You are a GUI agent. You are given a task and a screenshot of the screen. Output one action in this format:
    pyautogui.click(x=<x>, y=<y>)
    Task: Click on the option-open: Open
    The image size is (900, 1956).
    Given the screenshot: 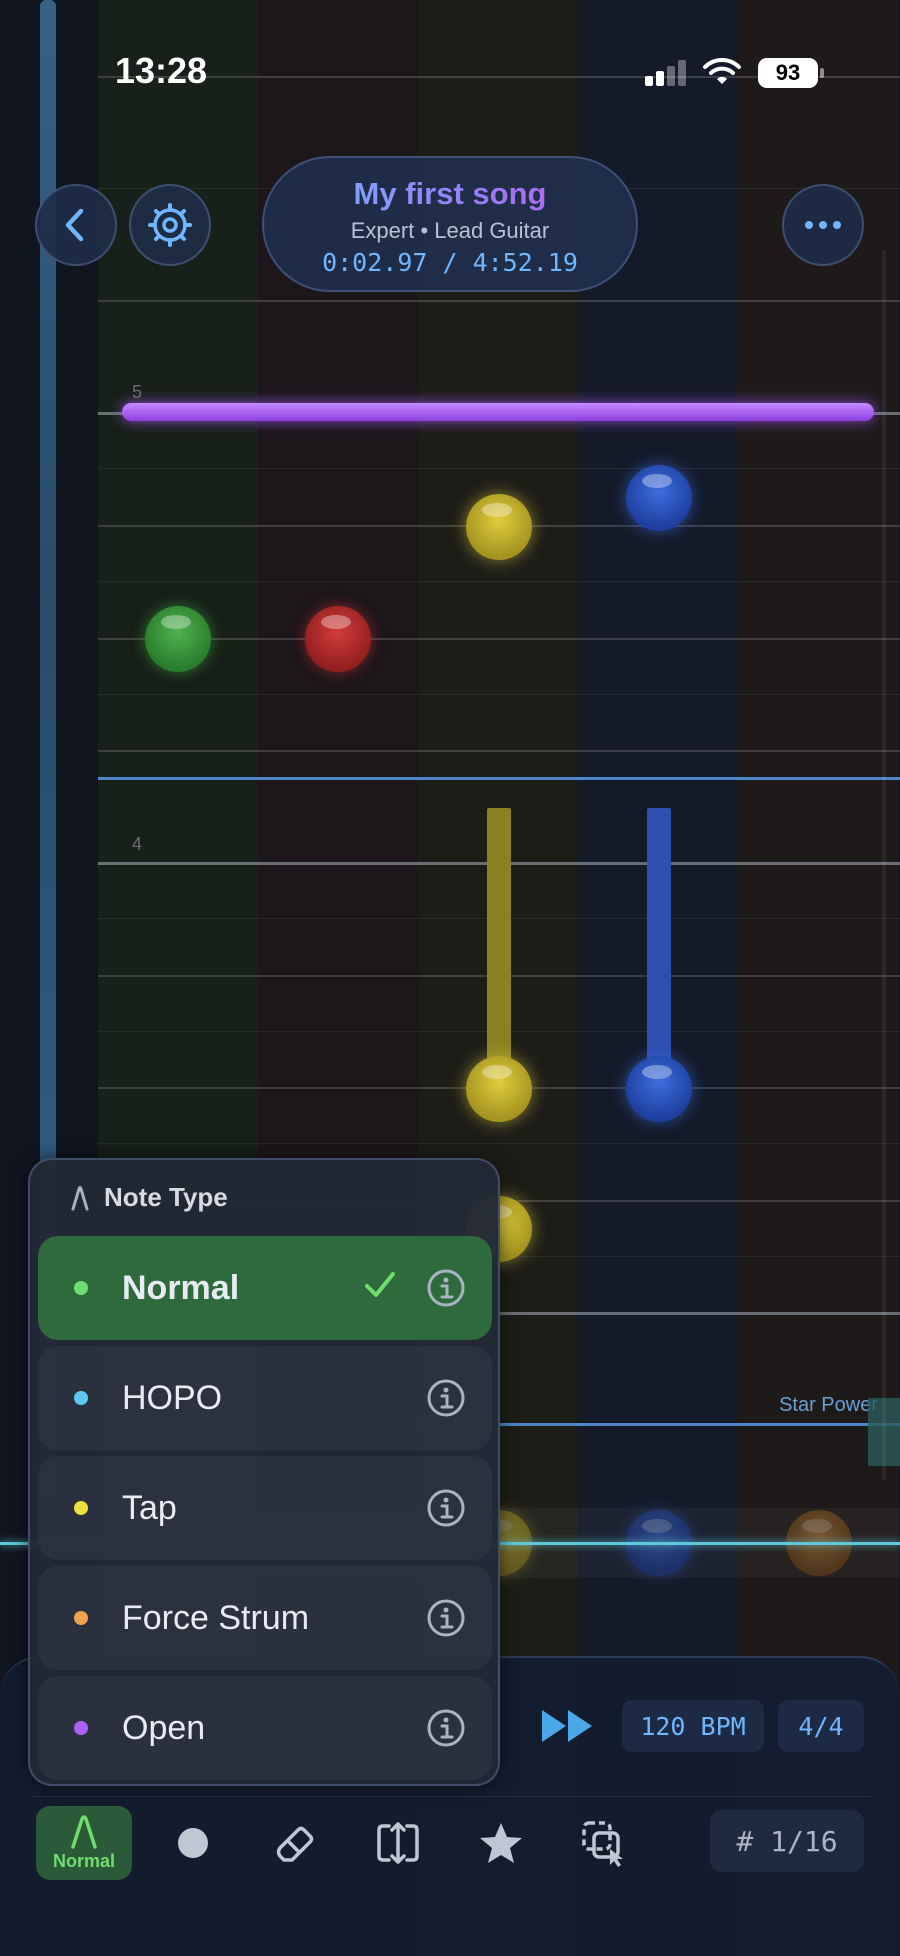 What is the action you would take?
    pyautogui.click(x=265, y=1728)
    